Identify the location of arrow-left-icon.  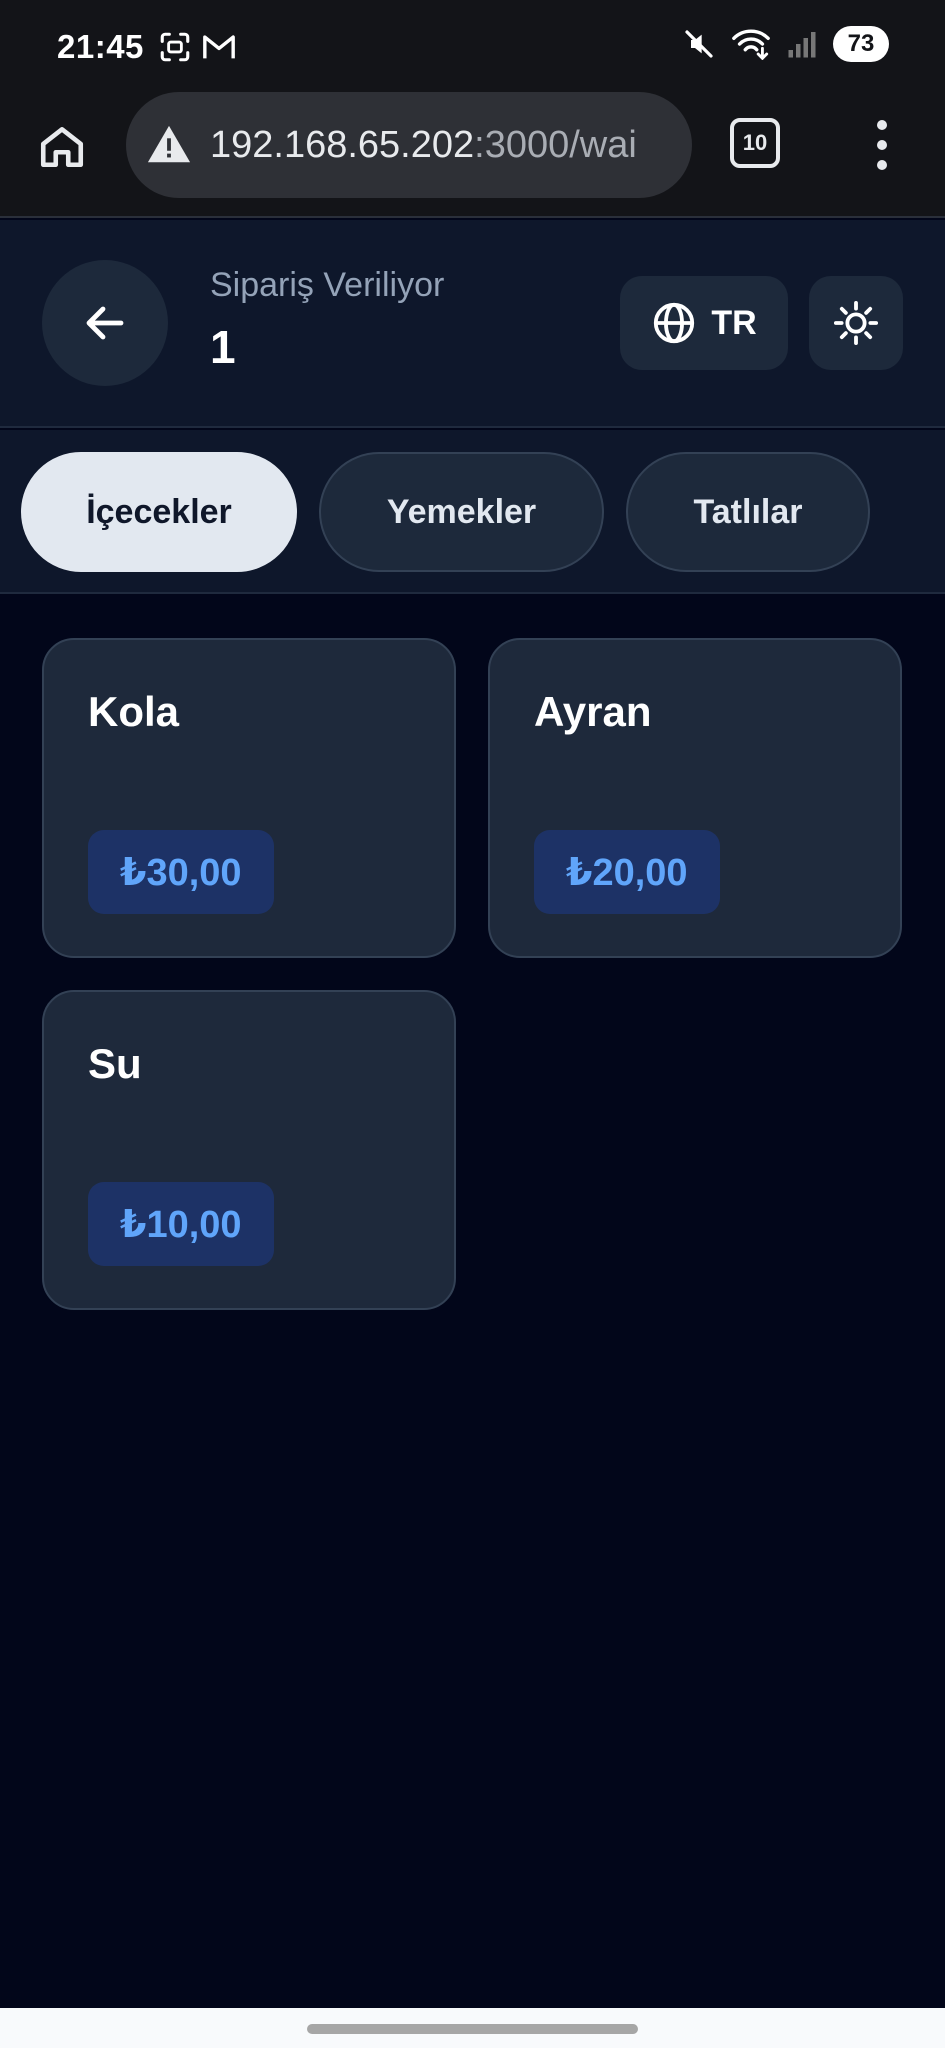
(105, 323).